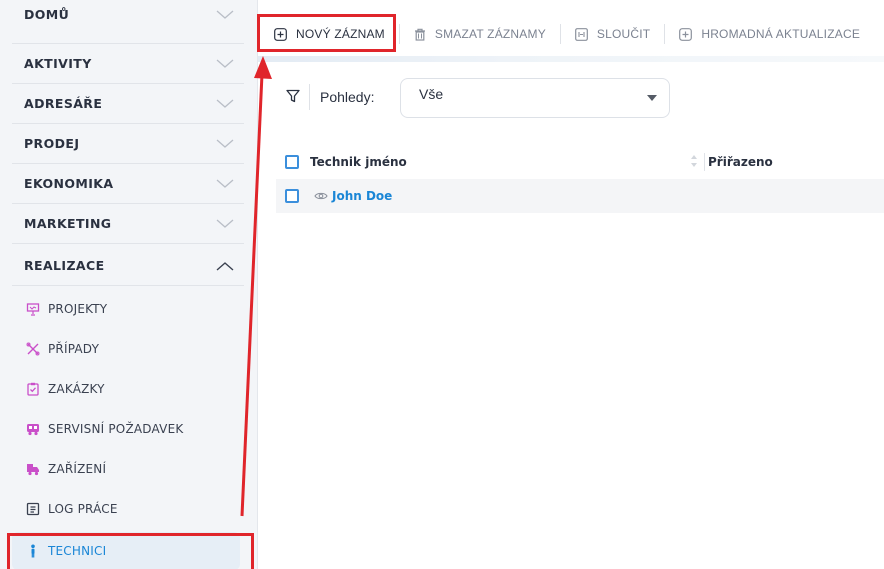  What do you see at coordinates (126, 309) in the screenshot?
I see `sidebar-item-projects: PROJEKTY` at bounding box center [126, 309].